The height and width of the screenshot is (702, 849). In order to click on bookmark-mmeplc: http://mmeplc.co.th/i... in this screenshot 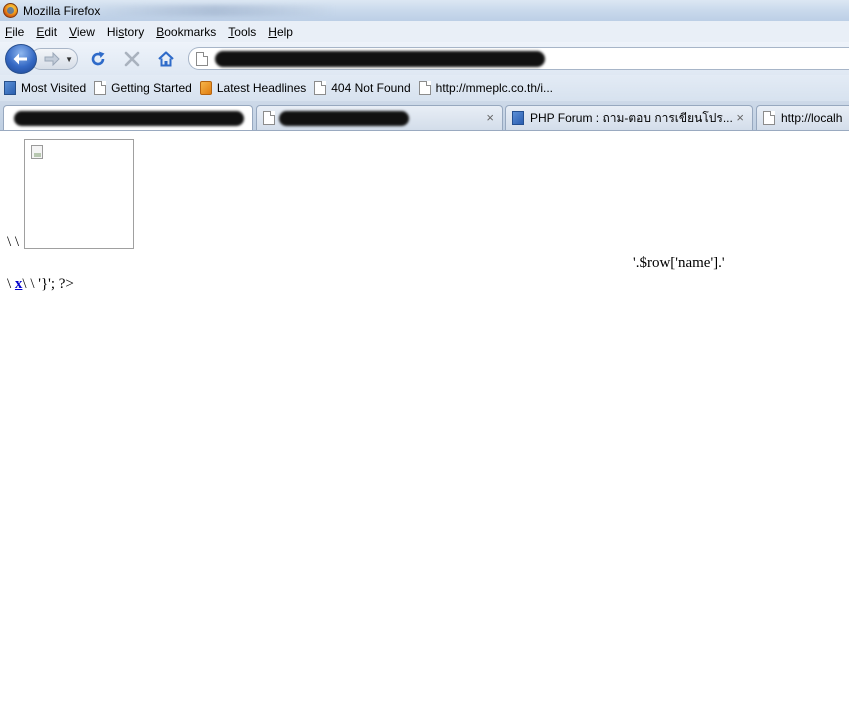, I will do `click(485, 88)`.